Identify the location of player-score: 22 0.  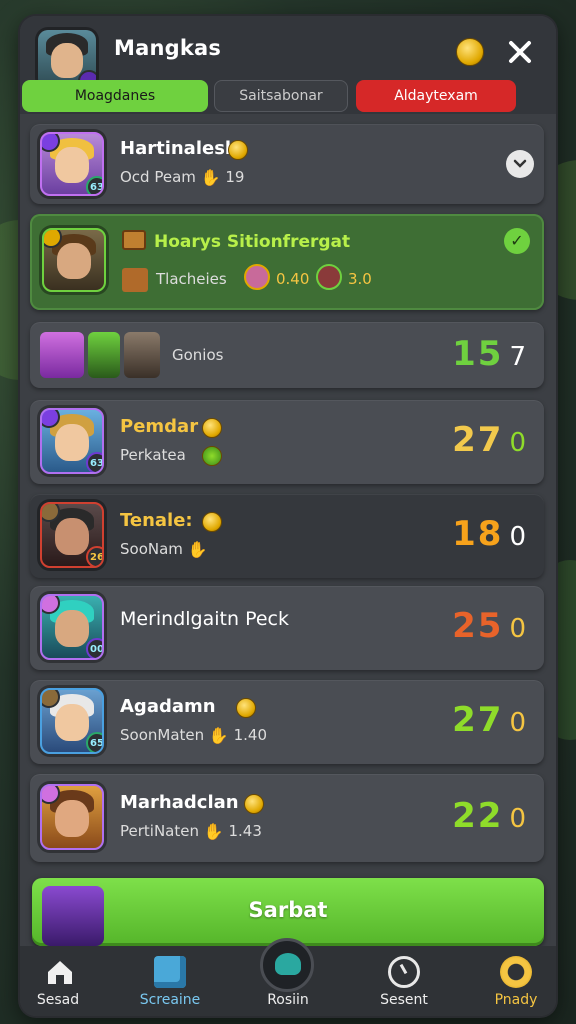
(490, 816).